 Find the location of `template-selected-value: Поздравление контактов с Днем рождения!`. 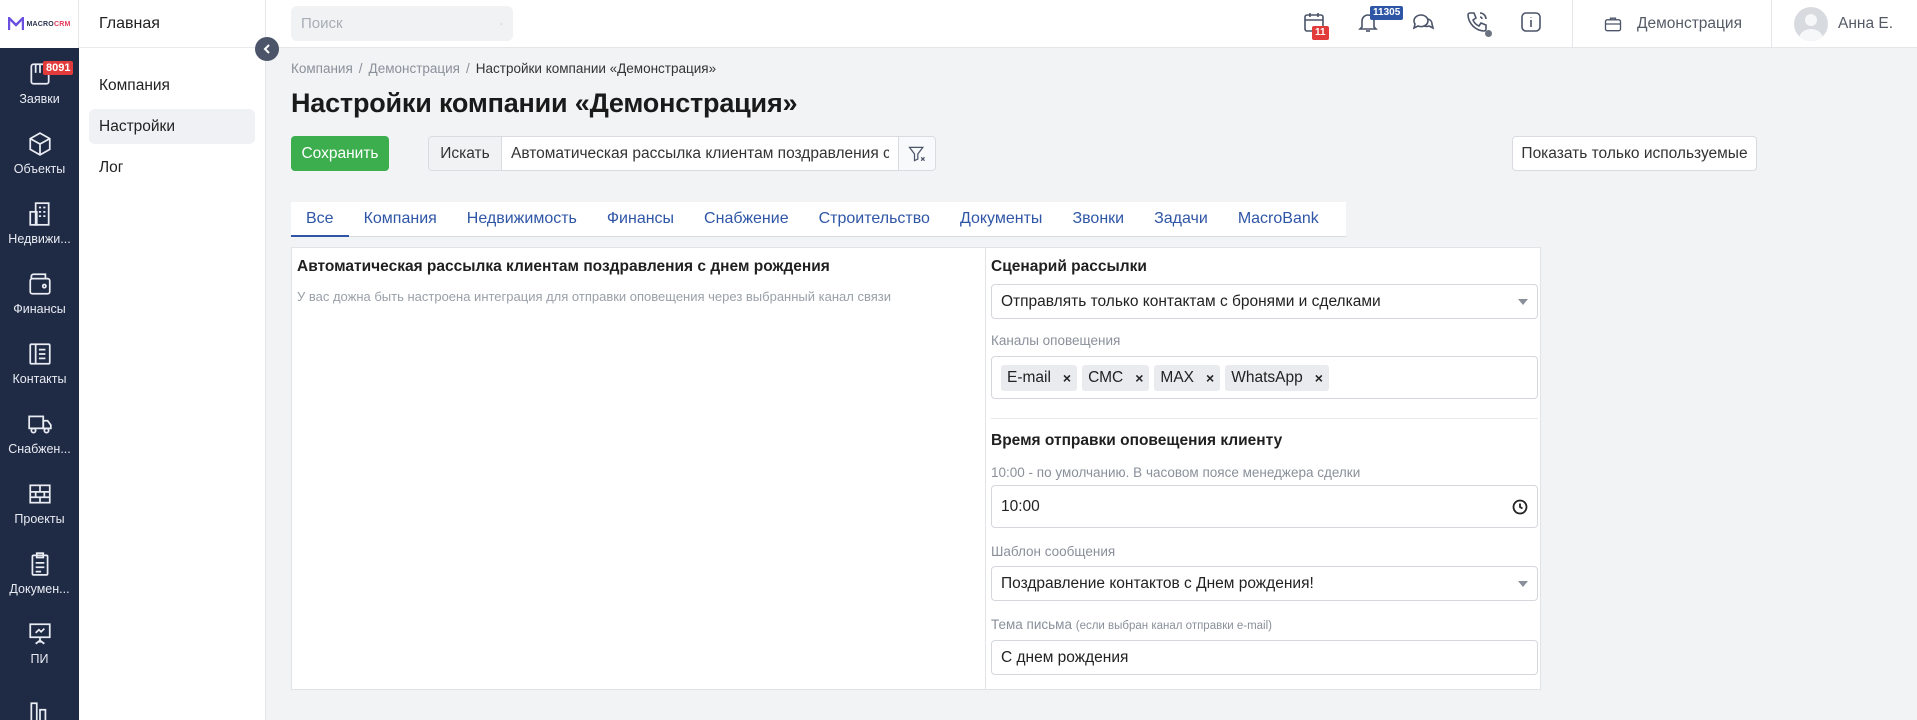

template-selected-value: Поздравление контактов с Днем рождения! is located at coordinates (1157, 583).